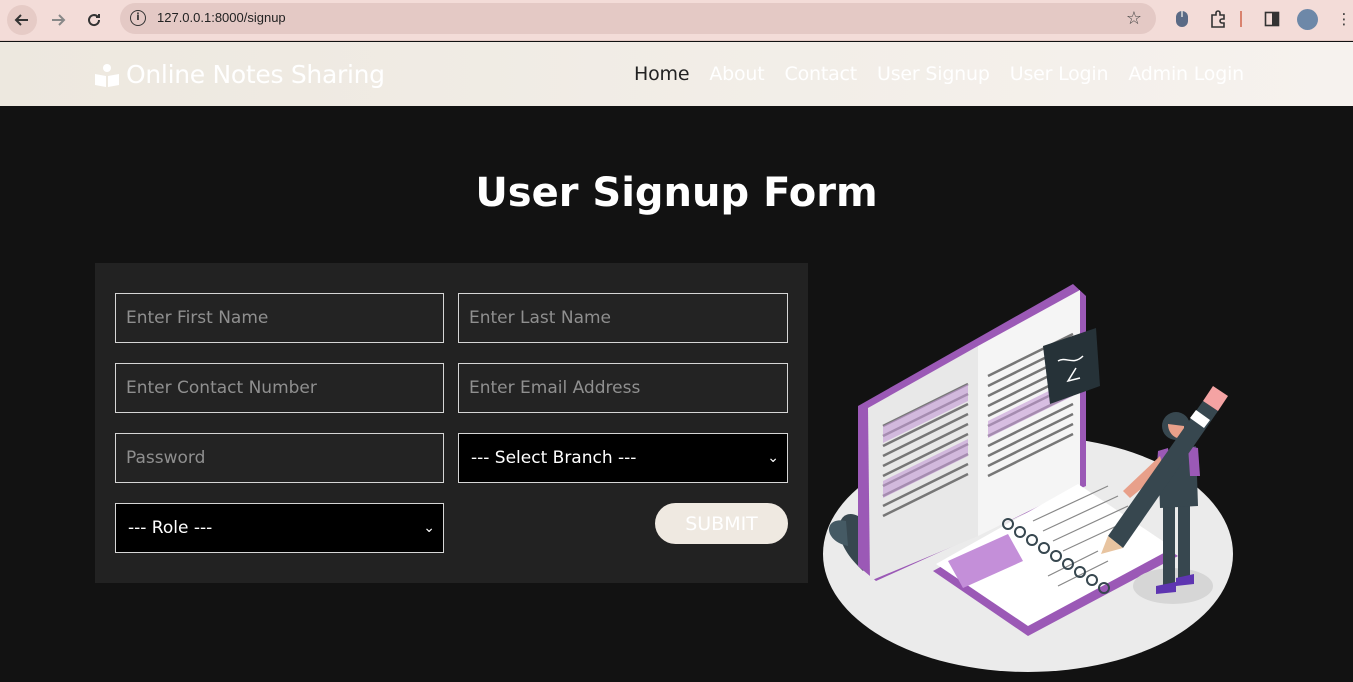 The width and height of the screenshot is (1353, 682). I want to click on page-title: User Signup Form, so click(676, 193).